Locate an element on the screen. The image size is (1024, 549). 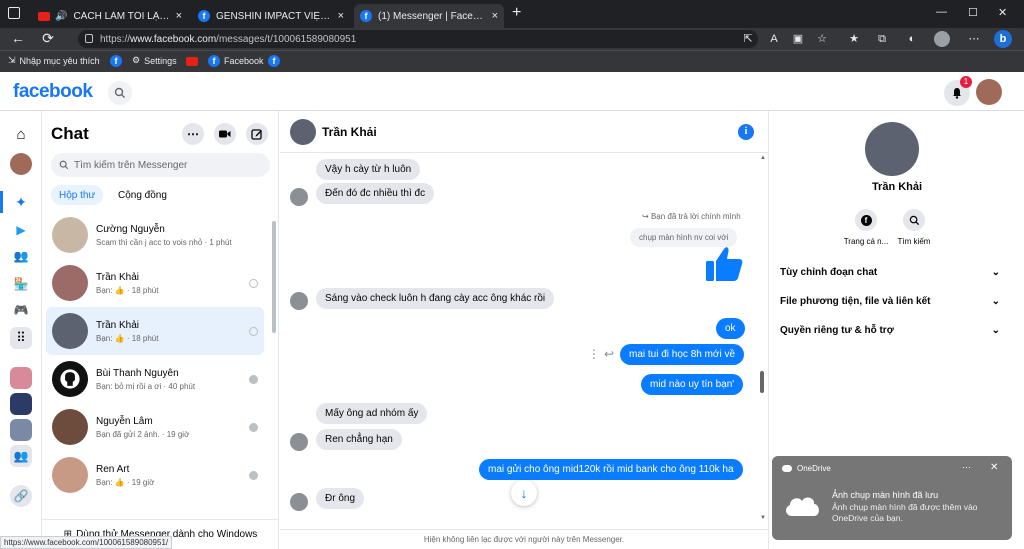
messenger-search-input: Tìm kiếm trên Messenger is located at coordinates (160, 165).